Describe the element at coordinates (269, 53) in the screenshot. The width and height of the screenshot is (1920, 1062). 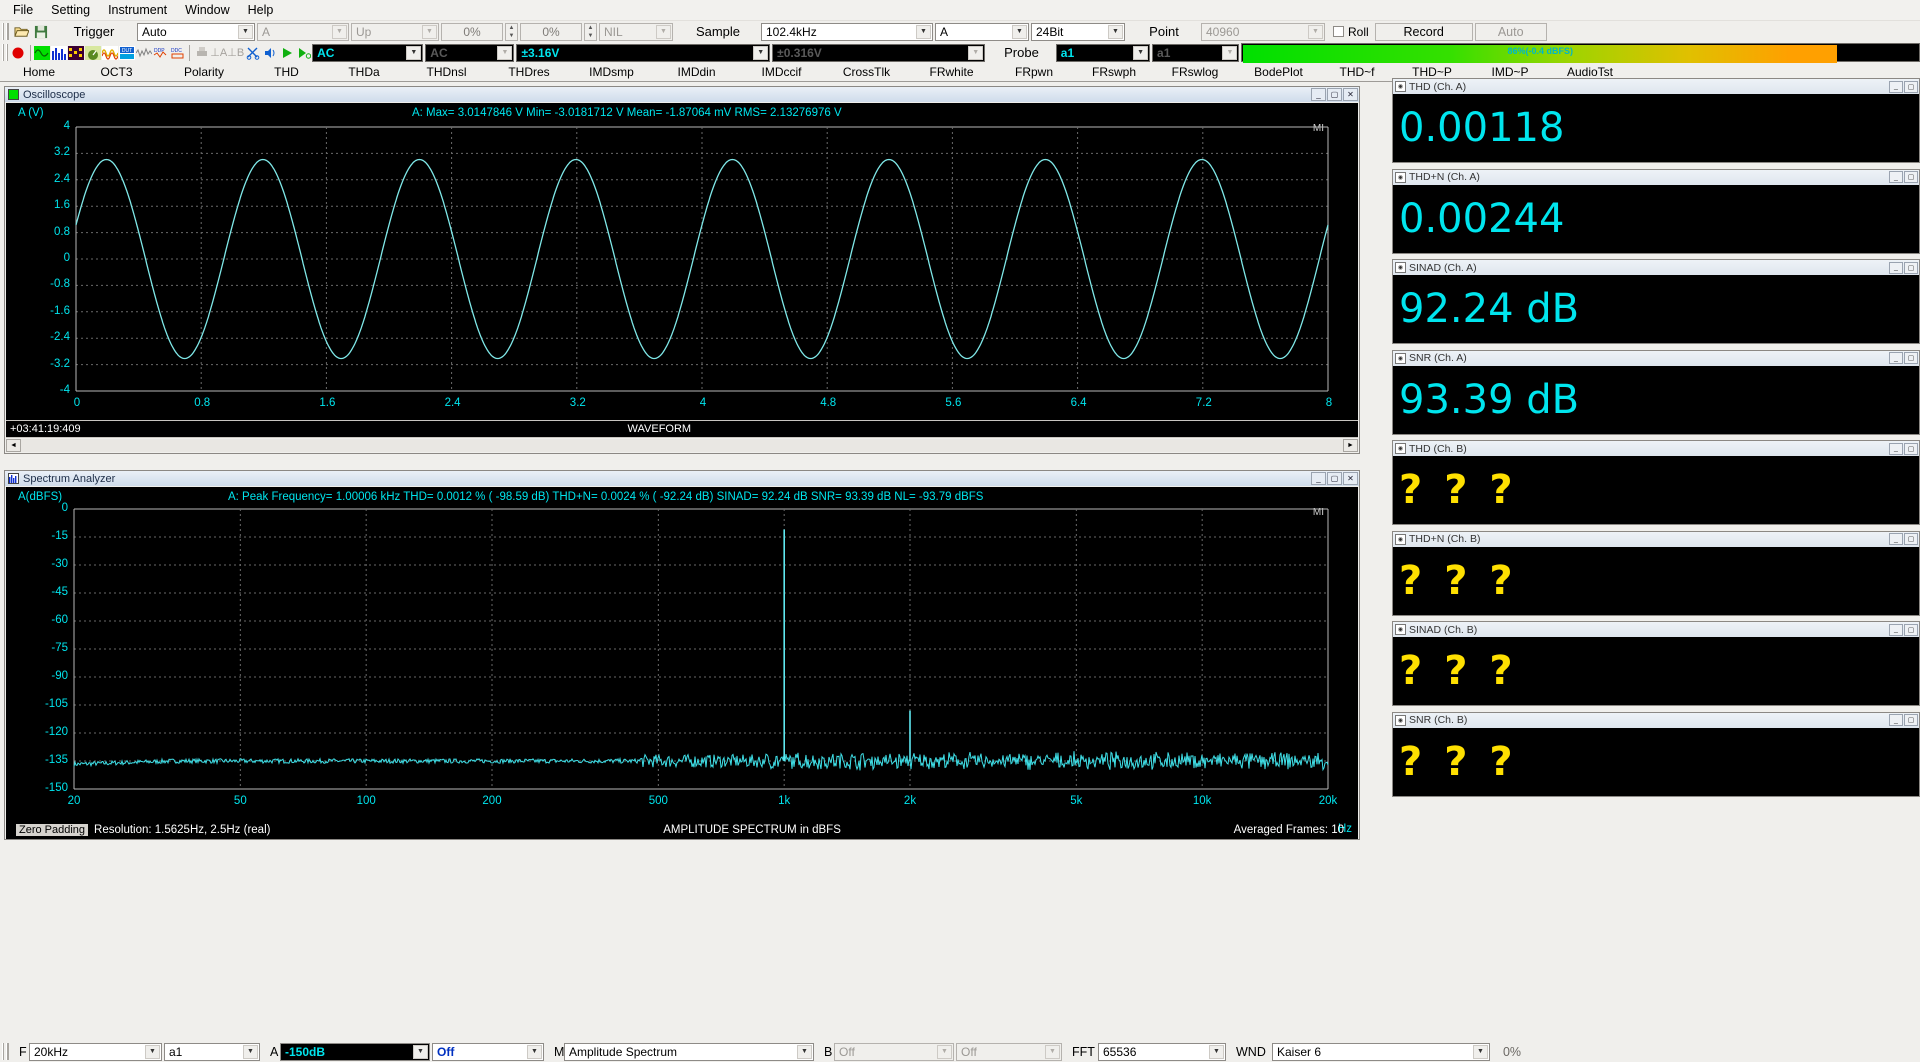
I see `speaker-icon` at that location.